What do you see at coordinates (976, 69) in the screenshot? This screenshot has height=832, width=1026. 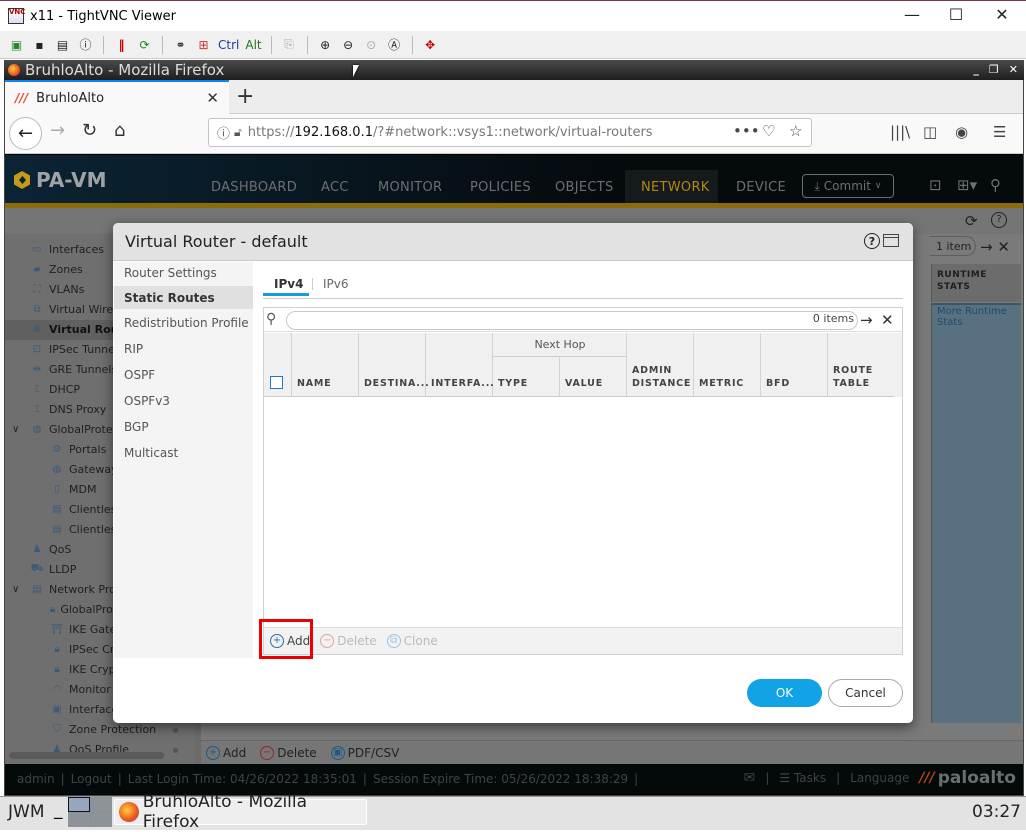 I see `ff-minimize-icon: _` at bounding box center [976, 69].